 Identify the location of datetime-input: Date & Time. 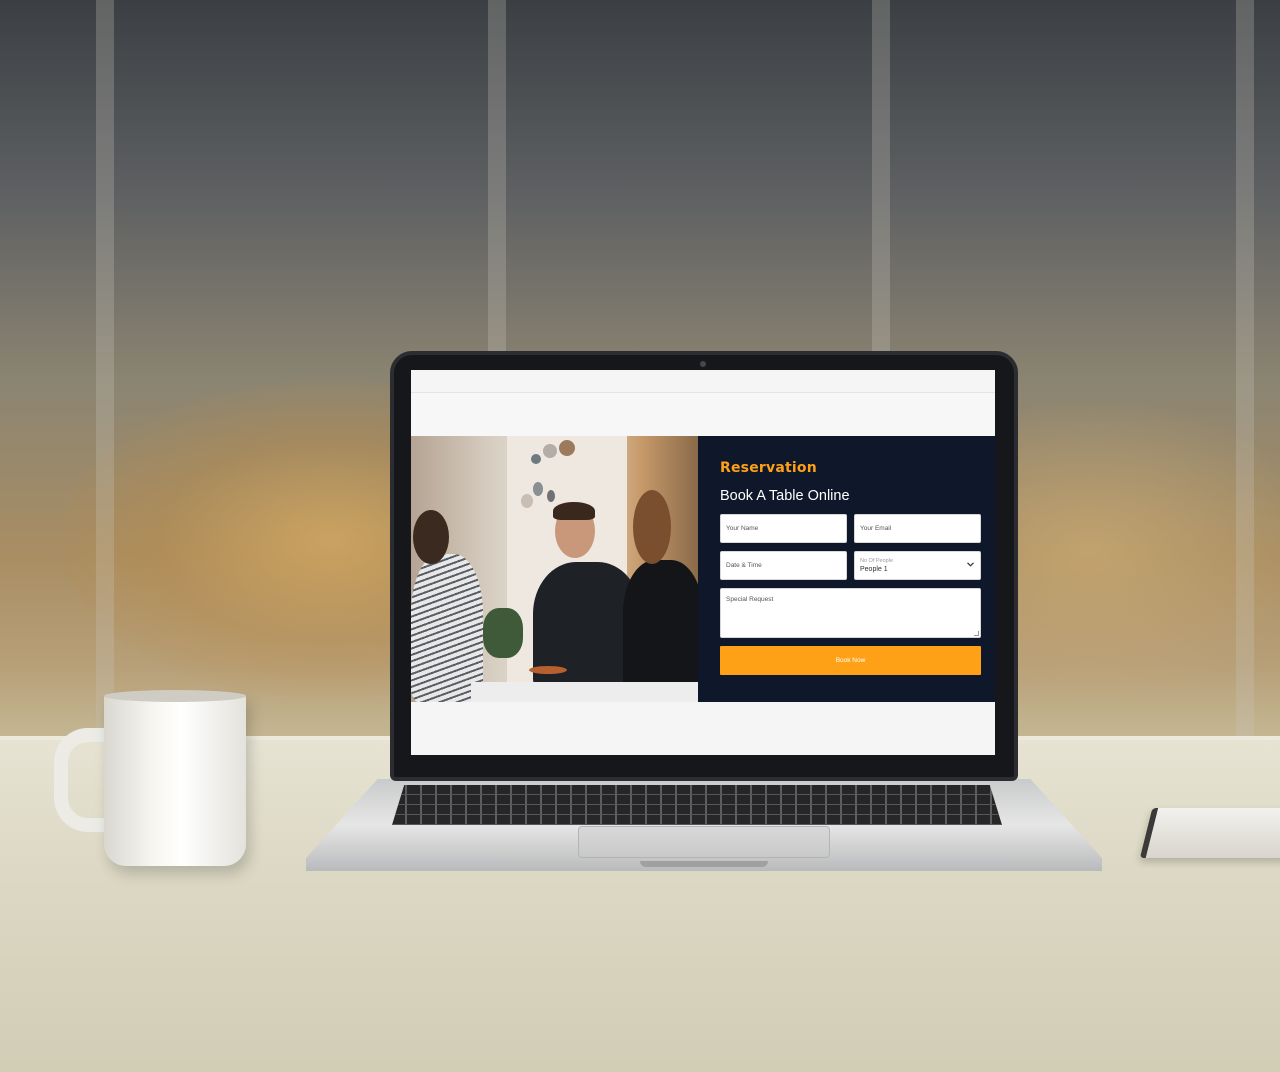
(783, 565).